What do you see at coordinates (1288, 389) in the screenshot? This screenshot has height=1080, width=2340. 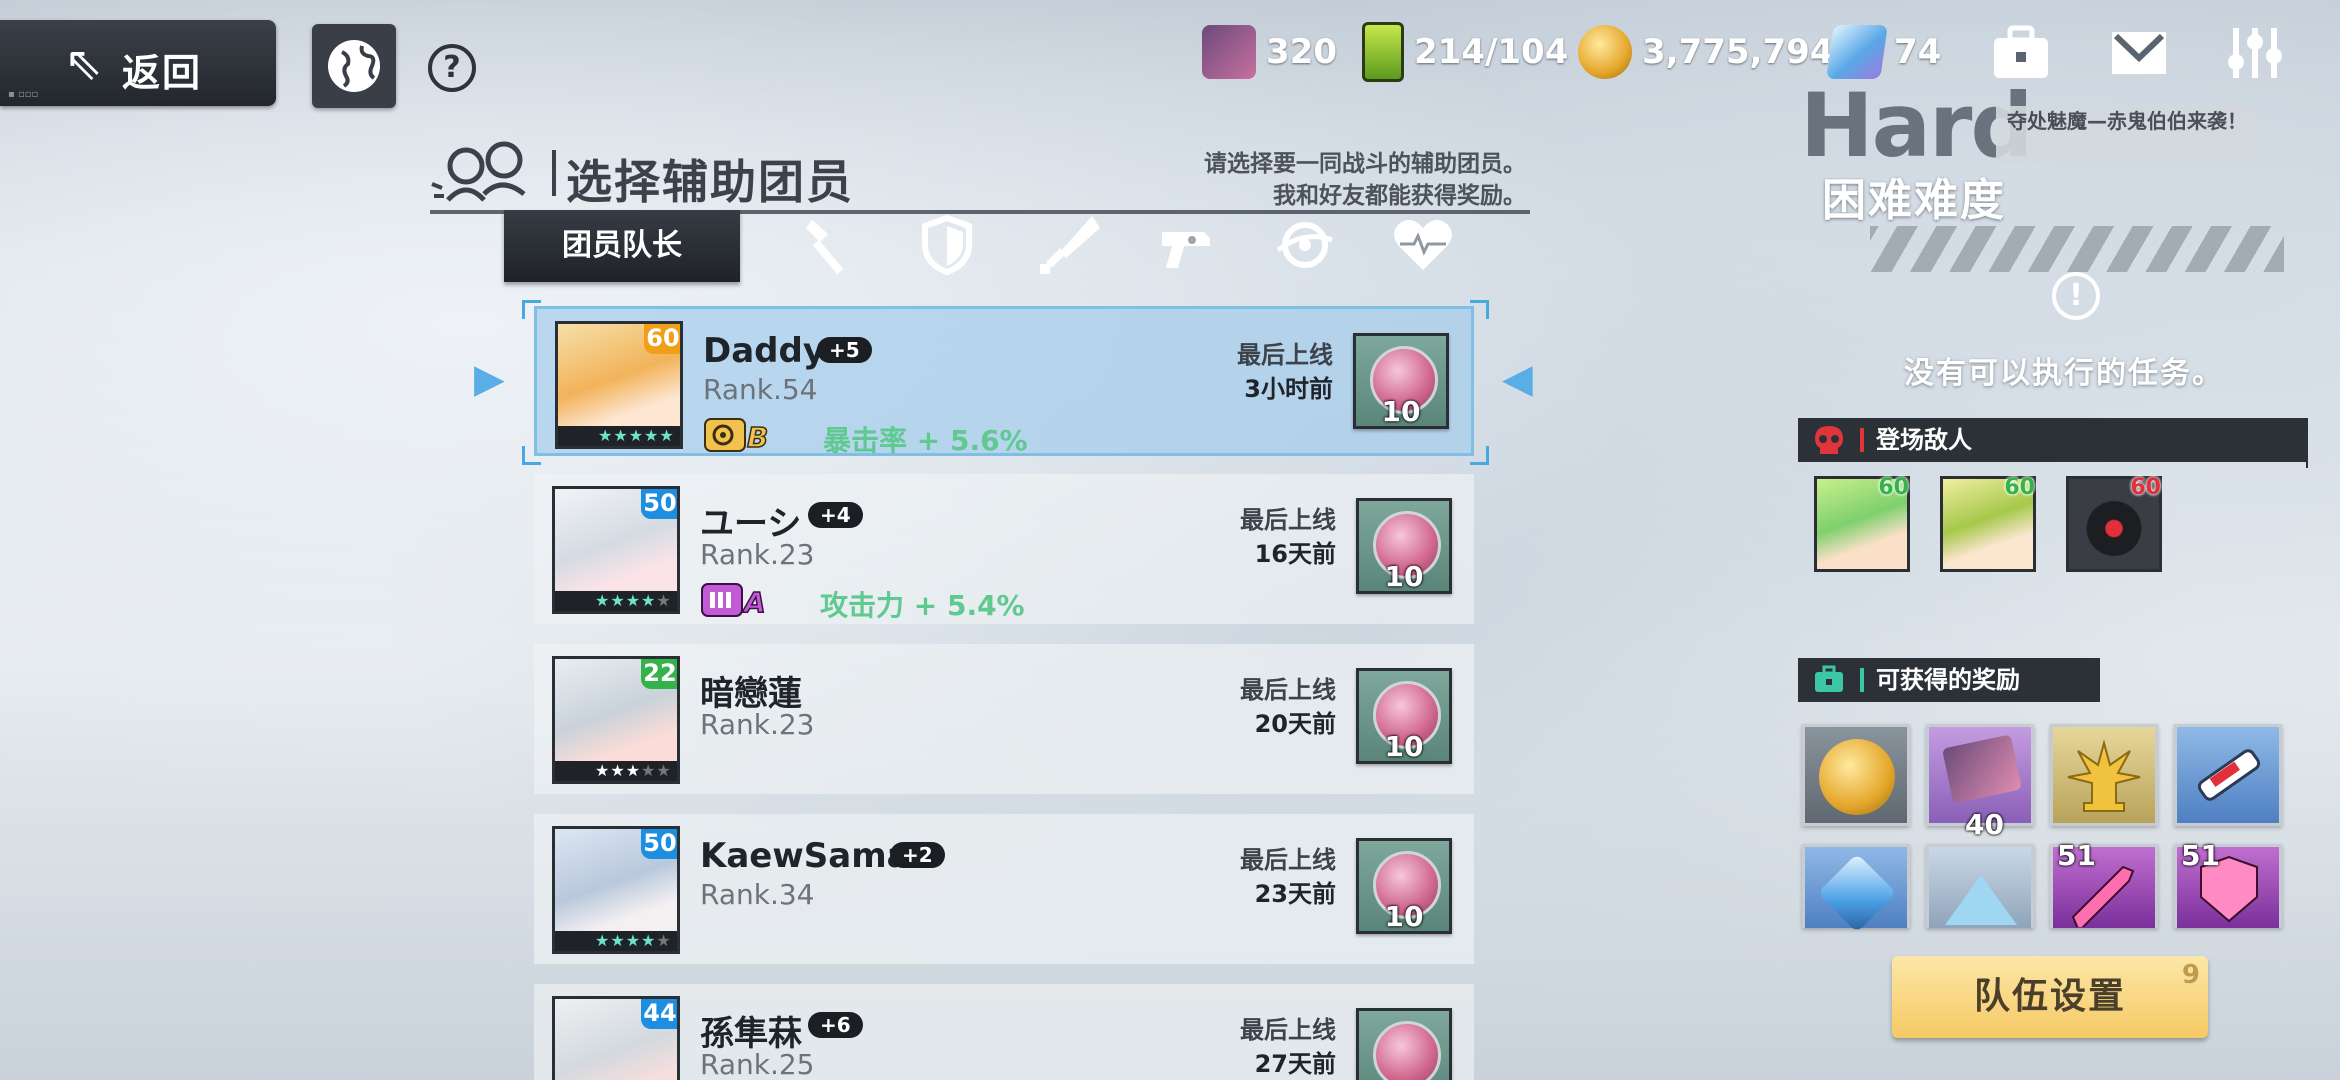 I see `last-online-value: 3小时前` at bounding box center [1288, 389].